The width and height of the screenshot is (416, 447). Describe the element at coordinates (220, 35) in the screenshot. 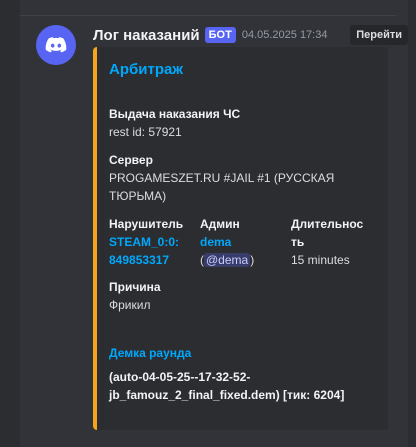

I see `bot-badge: БОТ` at that location.